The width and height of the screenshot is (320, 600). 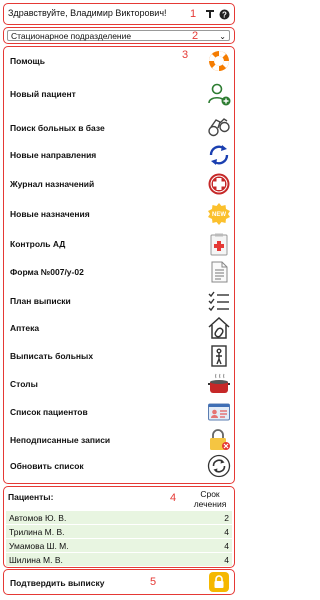 I want to click on pin-icon, so click(x=210, y=14).